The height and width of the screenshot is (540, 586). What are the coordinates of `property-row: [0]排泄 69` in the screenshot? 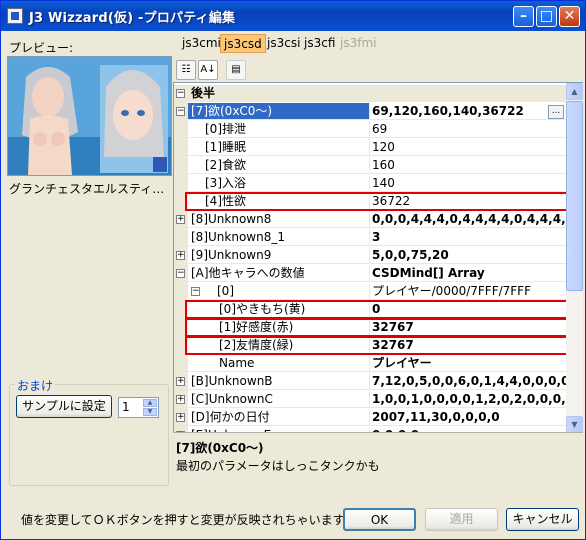 It's located at (370, 130).